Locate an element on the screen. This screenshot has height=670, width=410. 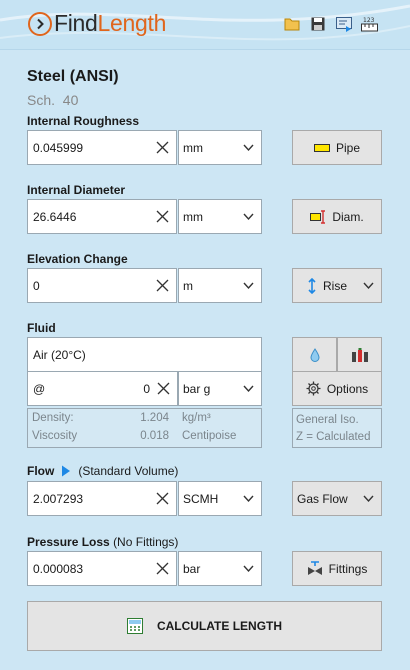
logo-length-text: Length is located at coordinates (132, 23).